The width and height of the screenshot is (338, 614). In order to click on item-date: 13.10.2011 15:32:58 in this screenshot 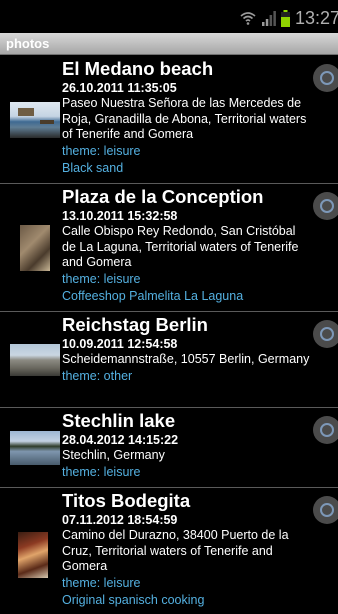, I will do `click(120, 216)`.